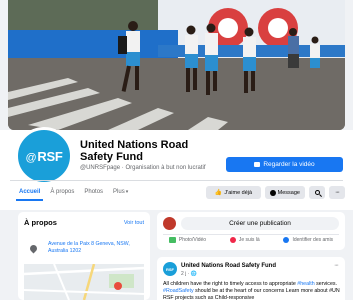  Describe the element at coordinates (184, 274) in the screenshot. I see `post-time-value: 2 j` at that location.